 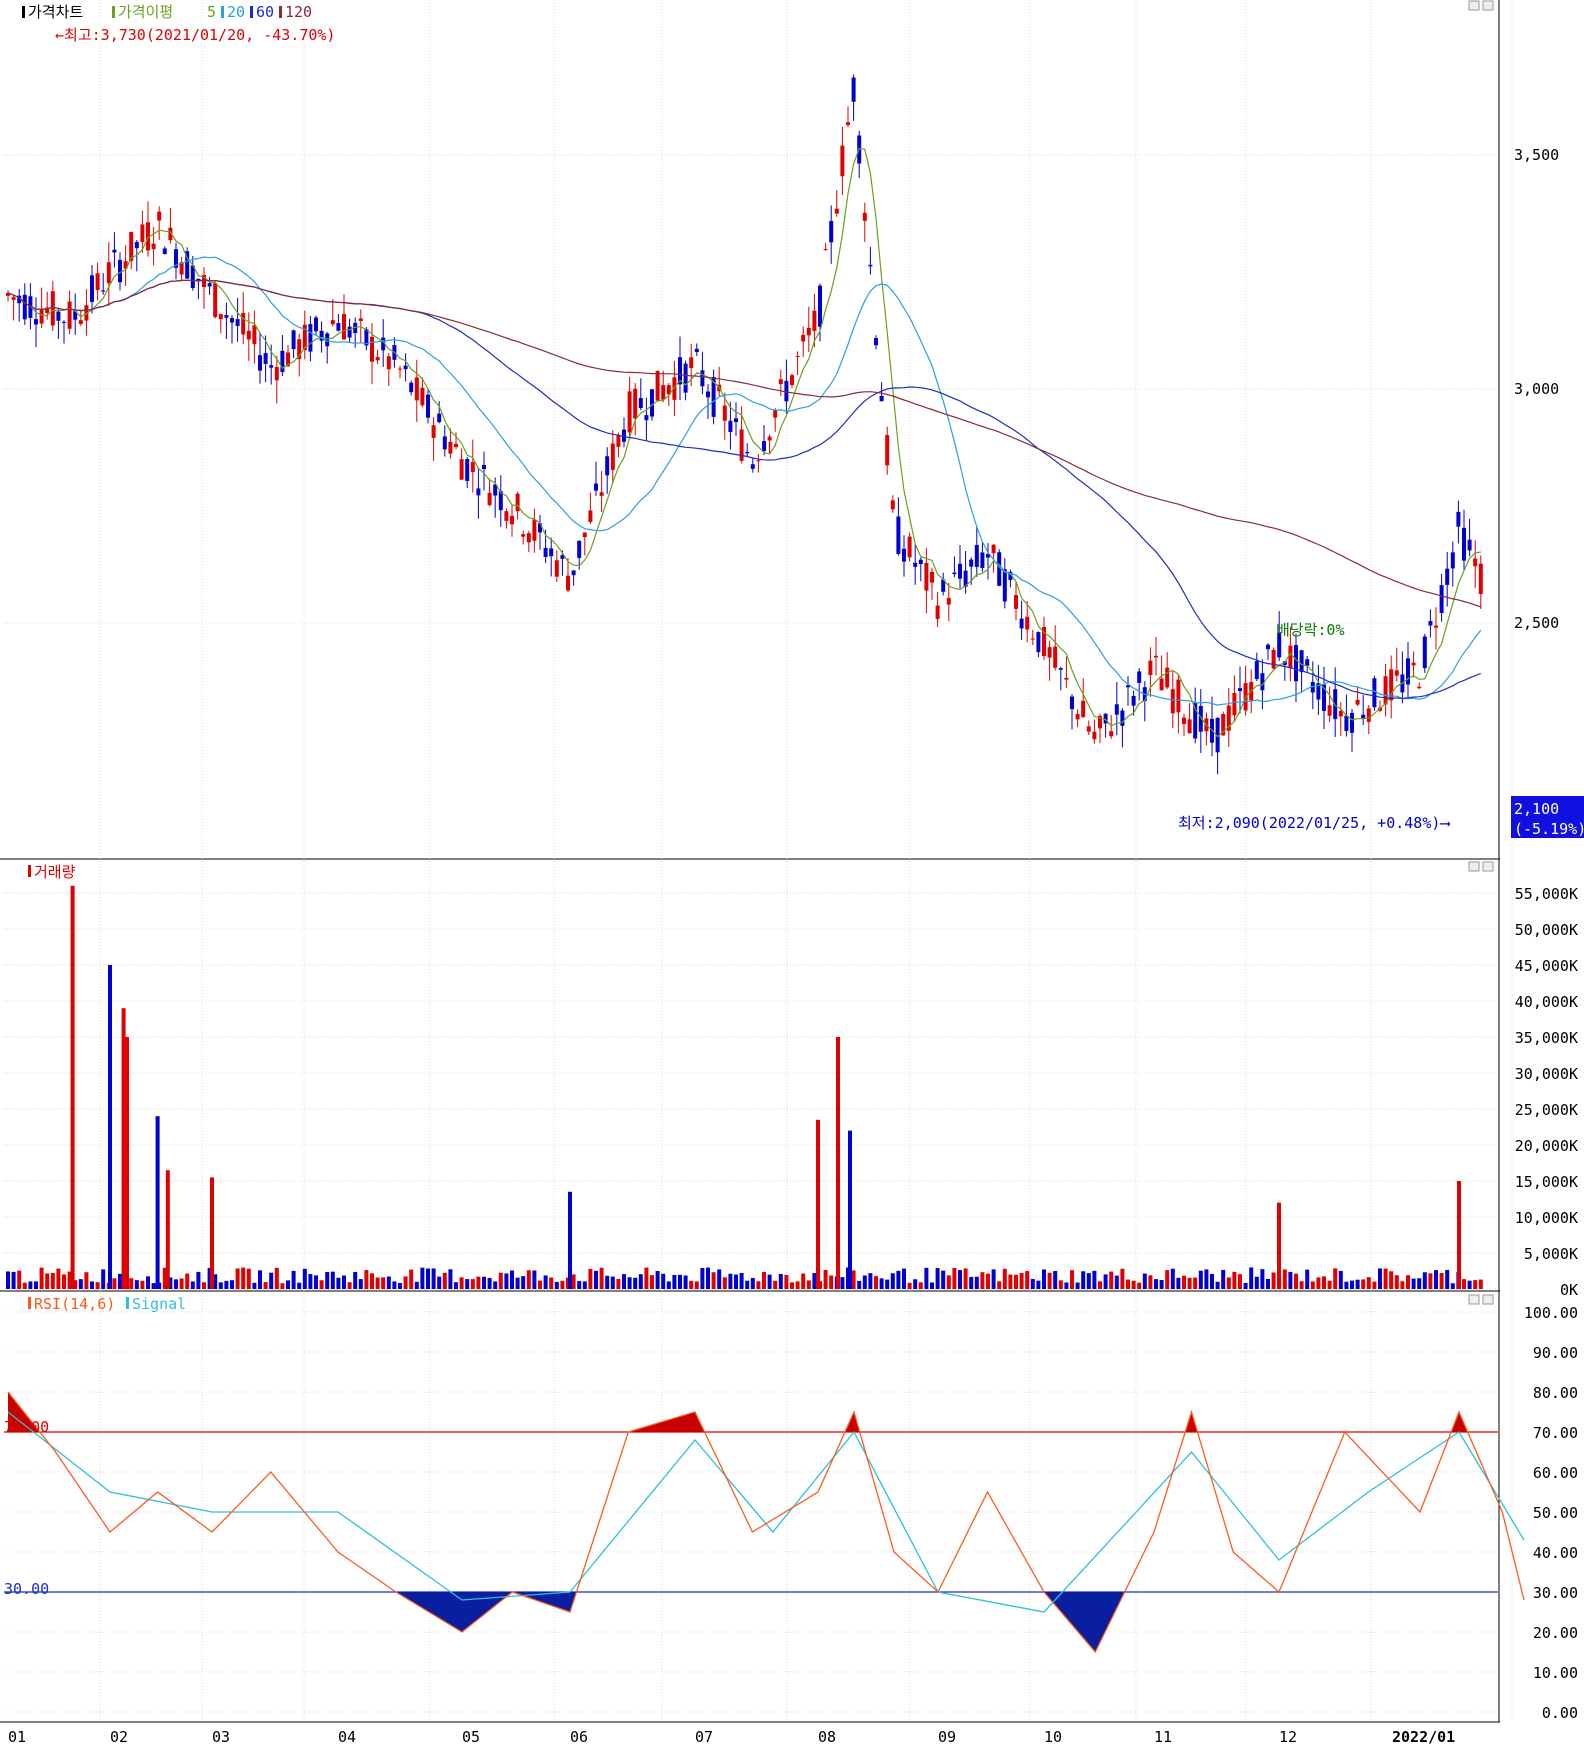 What do you see at coordinates (1536, 155) in the screenshot?
I see `price-tick-label: 3,500` at bounding box center [1536, 155].